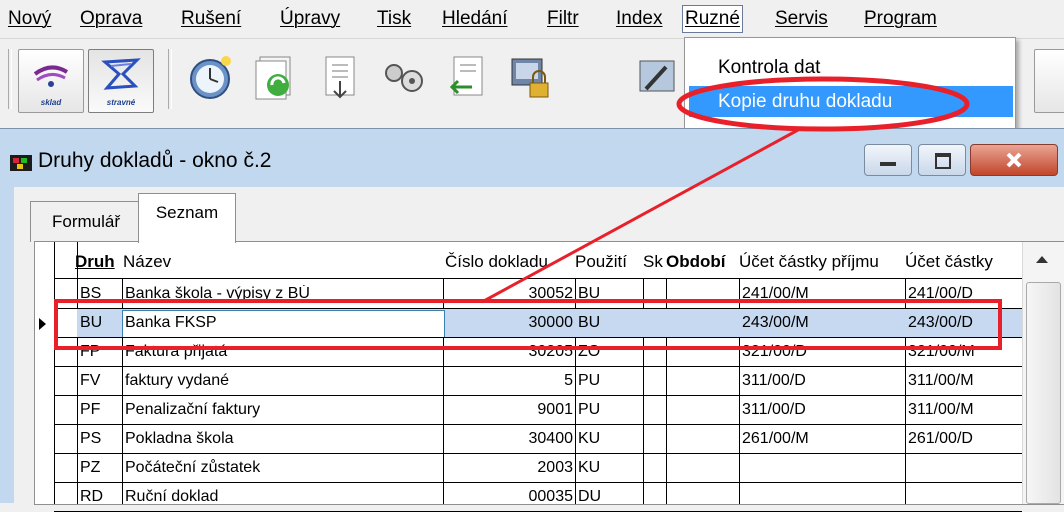 This screenshot has width=1064, height=512. I want to click on column-header-pouziti: Použití, so click(608, 262).